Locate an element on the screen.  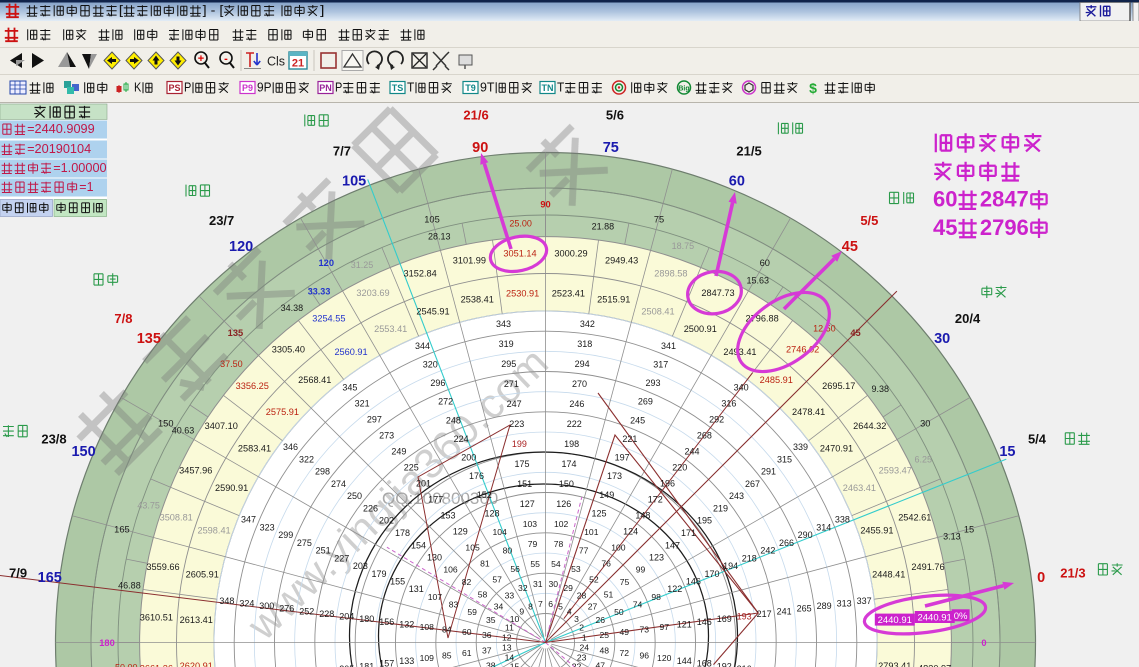
svg-text: T is located at coordinates (560, 87).